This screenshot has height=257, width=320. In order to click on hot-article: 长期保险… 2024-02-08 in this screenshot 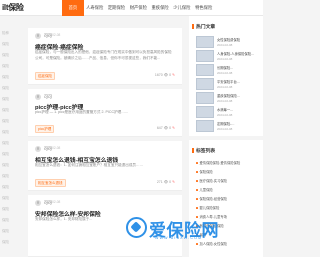, I will do `click(228, 70)`.